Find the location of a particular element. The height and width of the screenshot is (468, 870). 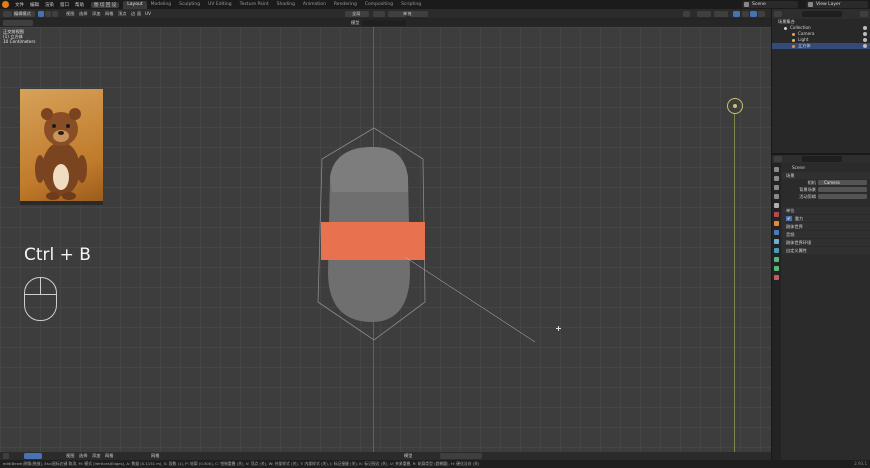

tab-uv-editing: UV Editing is located at coordinates (219, 5).